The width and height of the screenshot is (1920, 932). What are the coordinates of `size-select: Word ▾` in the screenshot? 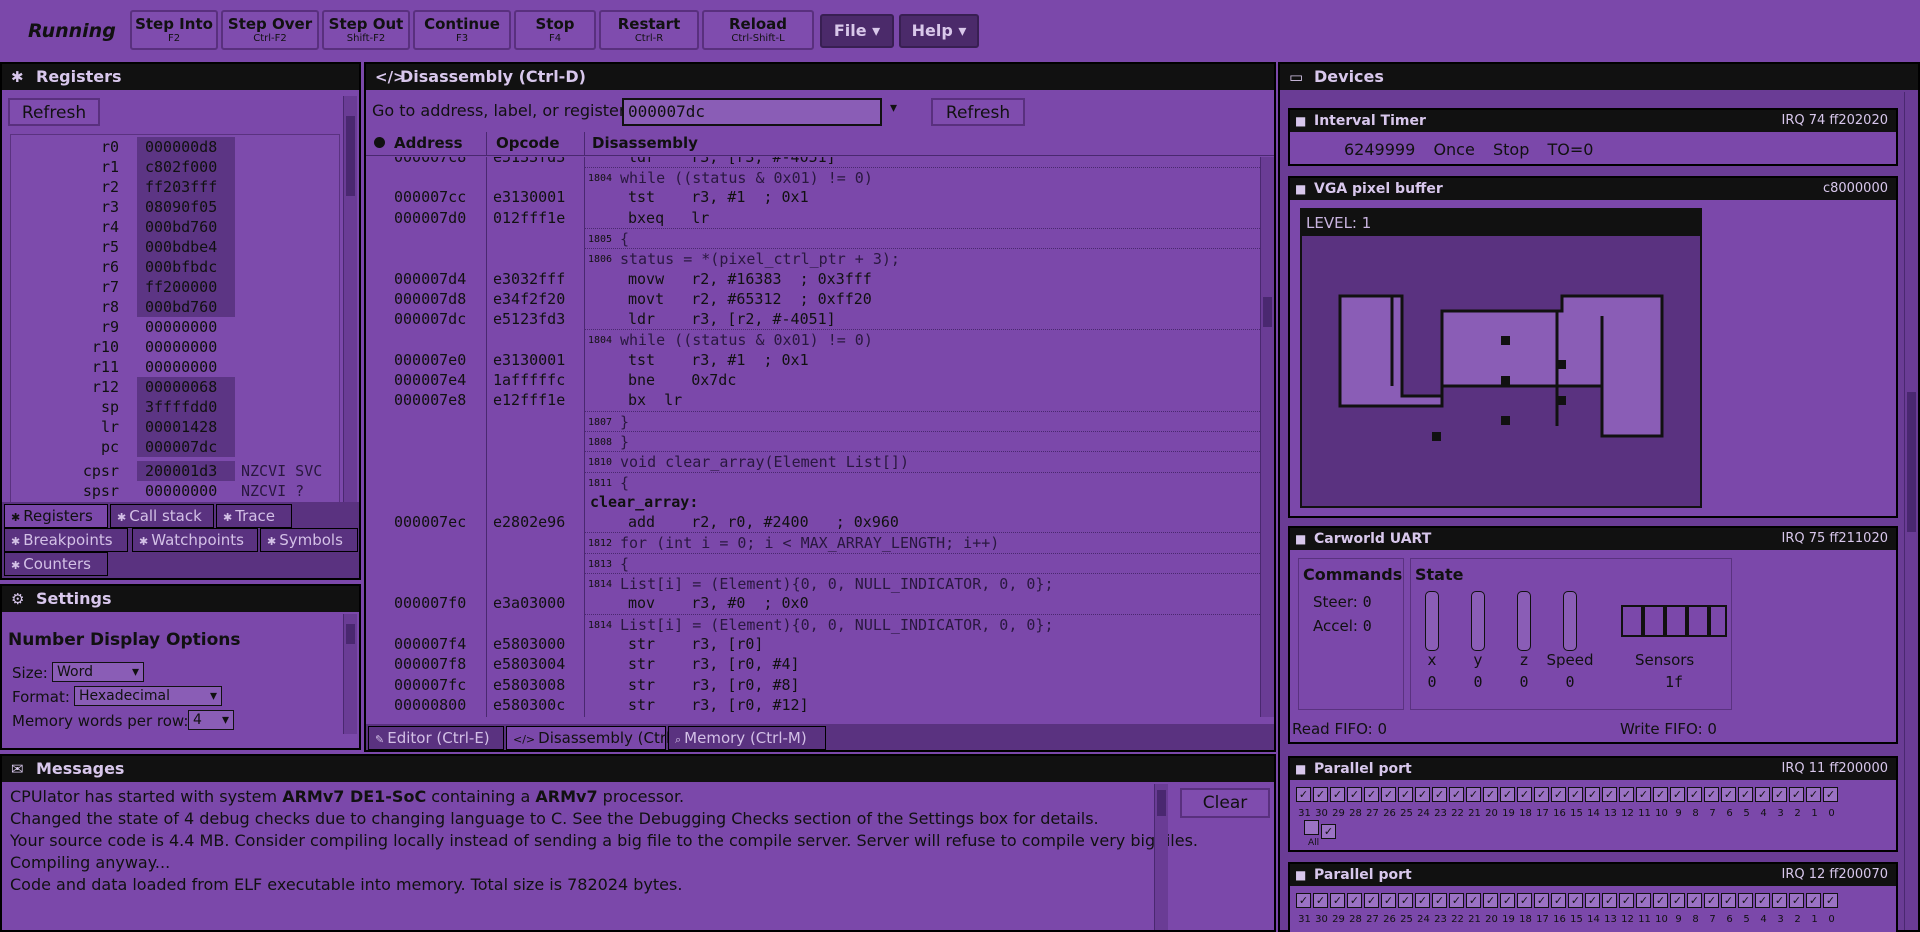 It's located at (98, 672).